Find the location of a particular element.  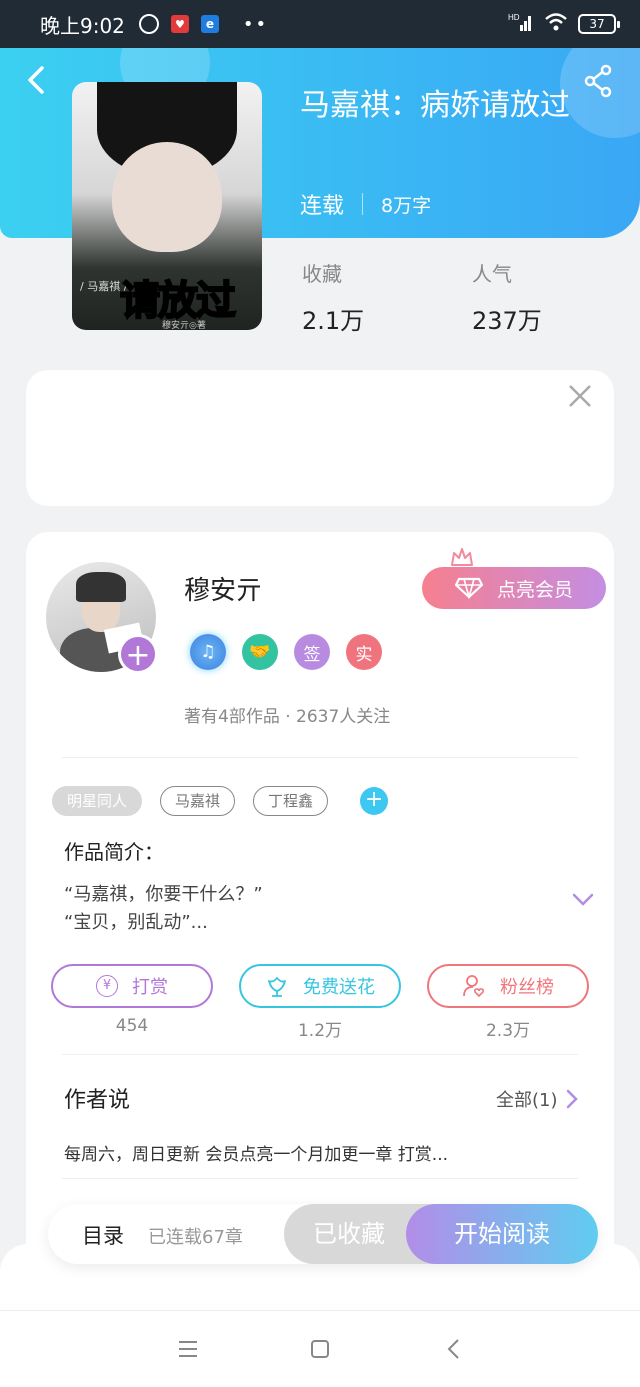

system-nav-bar is located at coordinates (320, 1348).